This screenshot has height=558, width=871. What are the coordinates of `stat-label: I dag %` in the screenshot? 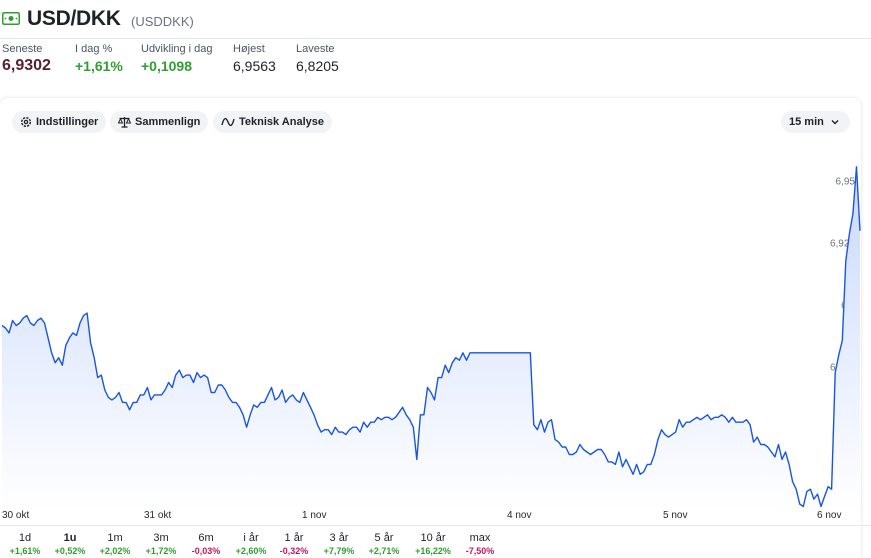 It's located at (94, 49).